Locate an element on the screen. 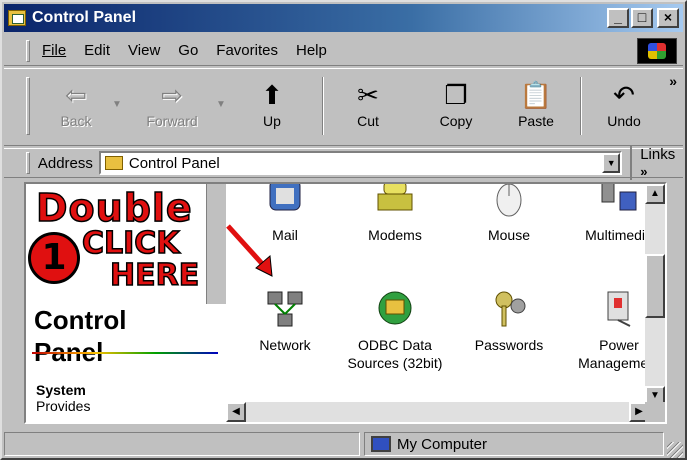 This screenshot has width=687, height=460. status-bar: My Computer is located at coordinates (343, 445).